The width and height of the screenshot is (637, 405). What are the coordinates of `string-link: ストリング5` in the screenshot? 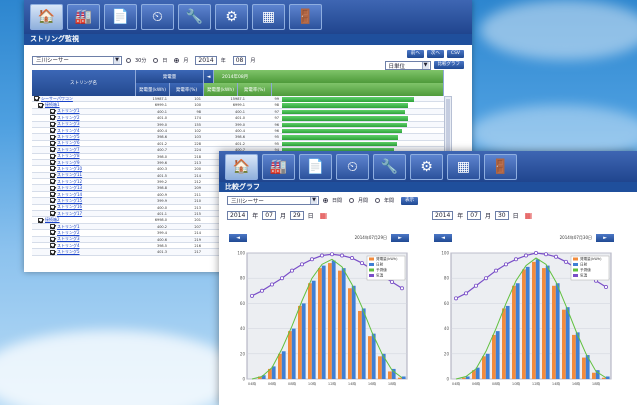 It's located at (68, 252).